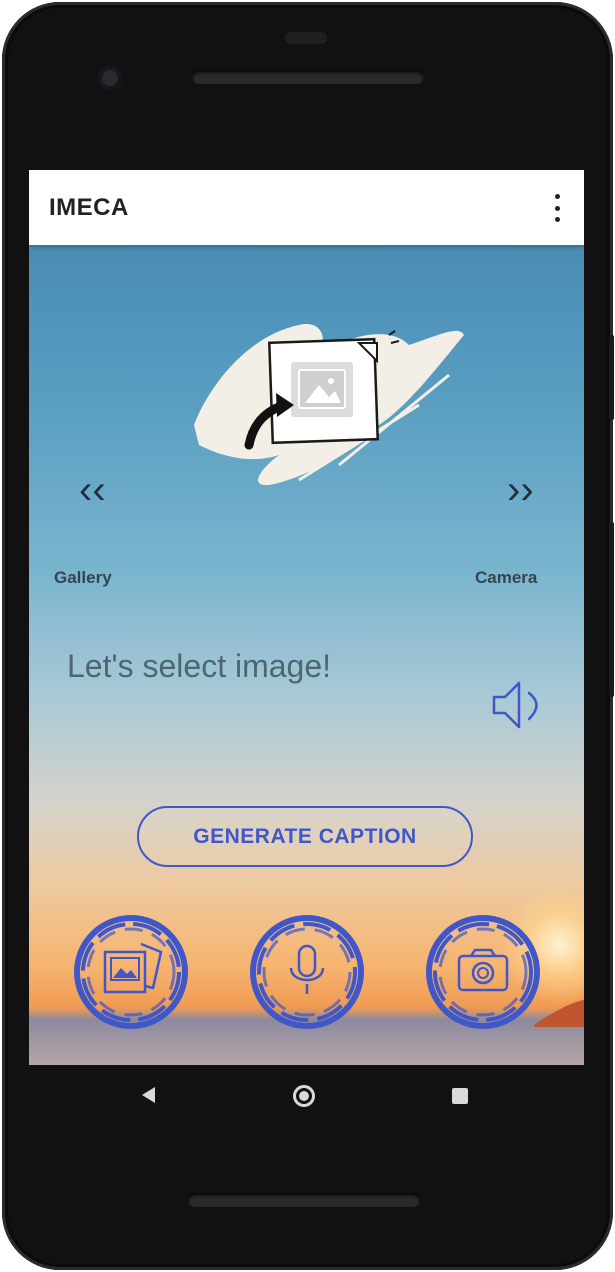  What do you see at coordinates (304, 1200) in the screenshot?
I see `bottom-speaker-grille` at bounding box center [304, 1200].